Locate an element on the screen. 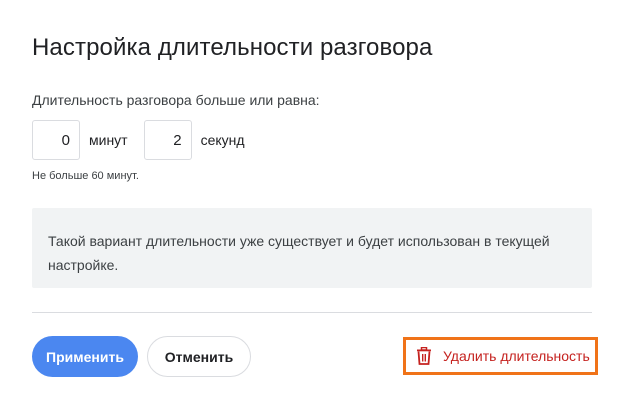  delete-duration-button: Удалить длительность is located at coordinates (500, 356).